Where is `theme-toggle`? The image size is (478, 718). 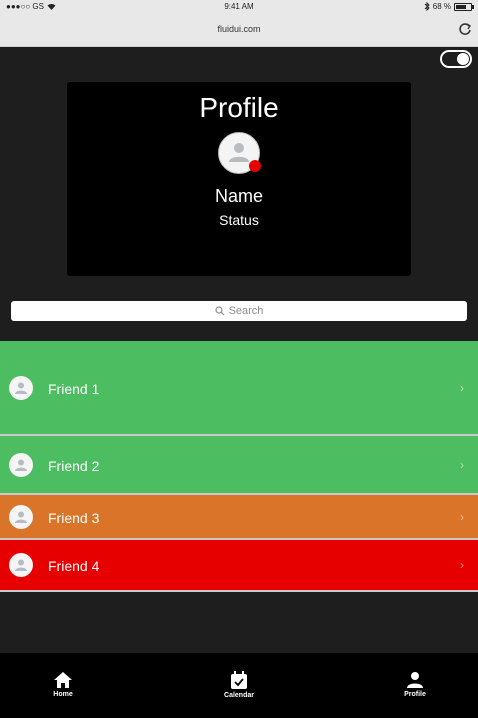
theme-toggle is located at coordinates (456, 59).